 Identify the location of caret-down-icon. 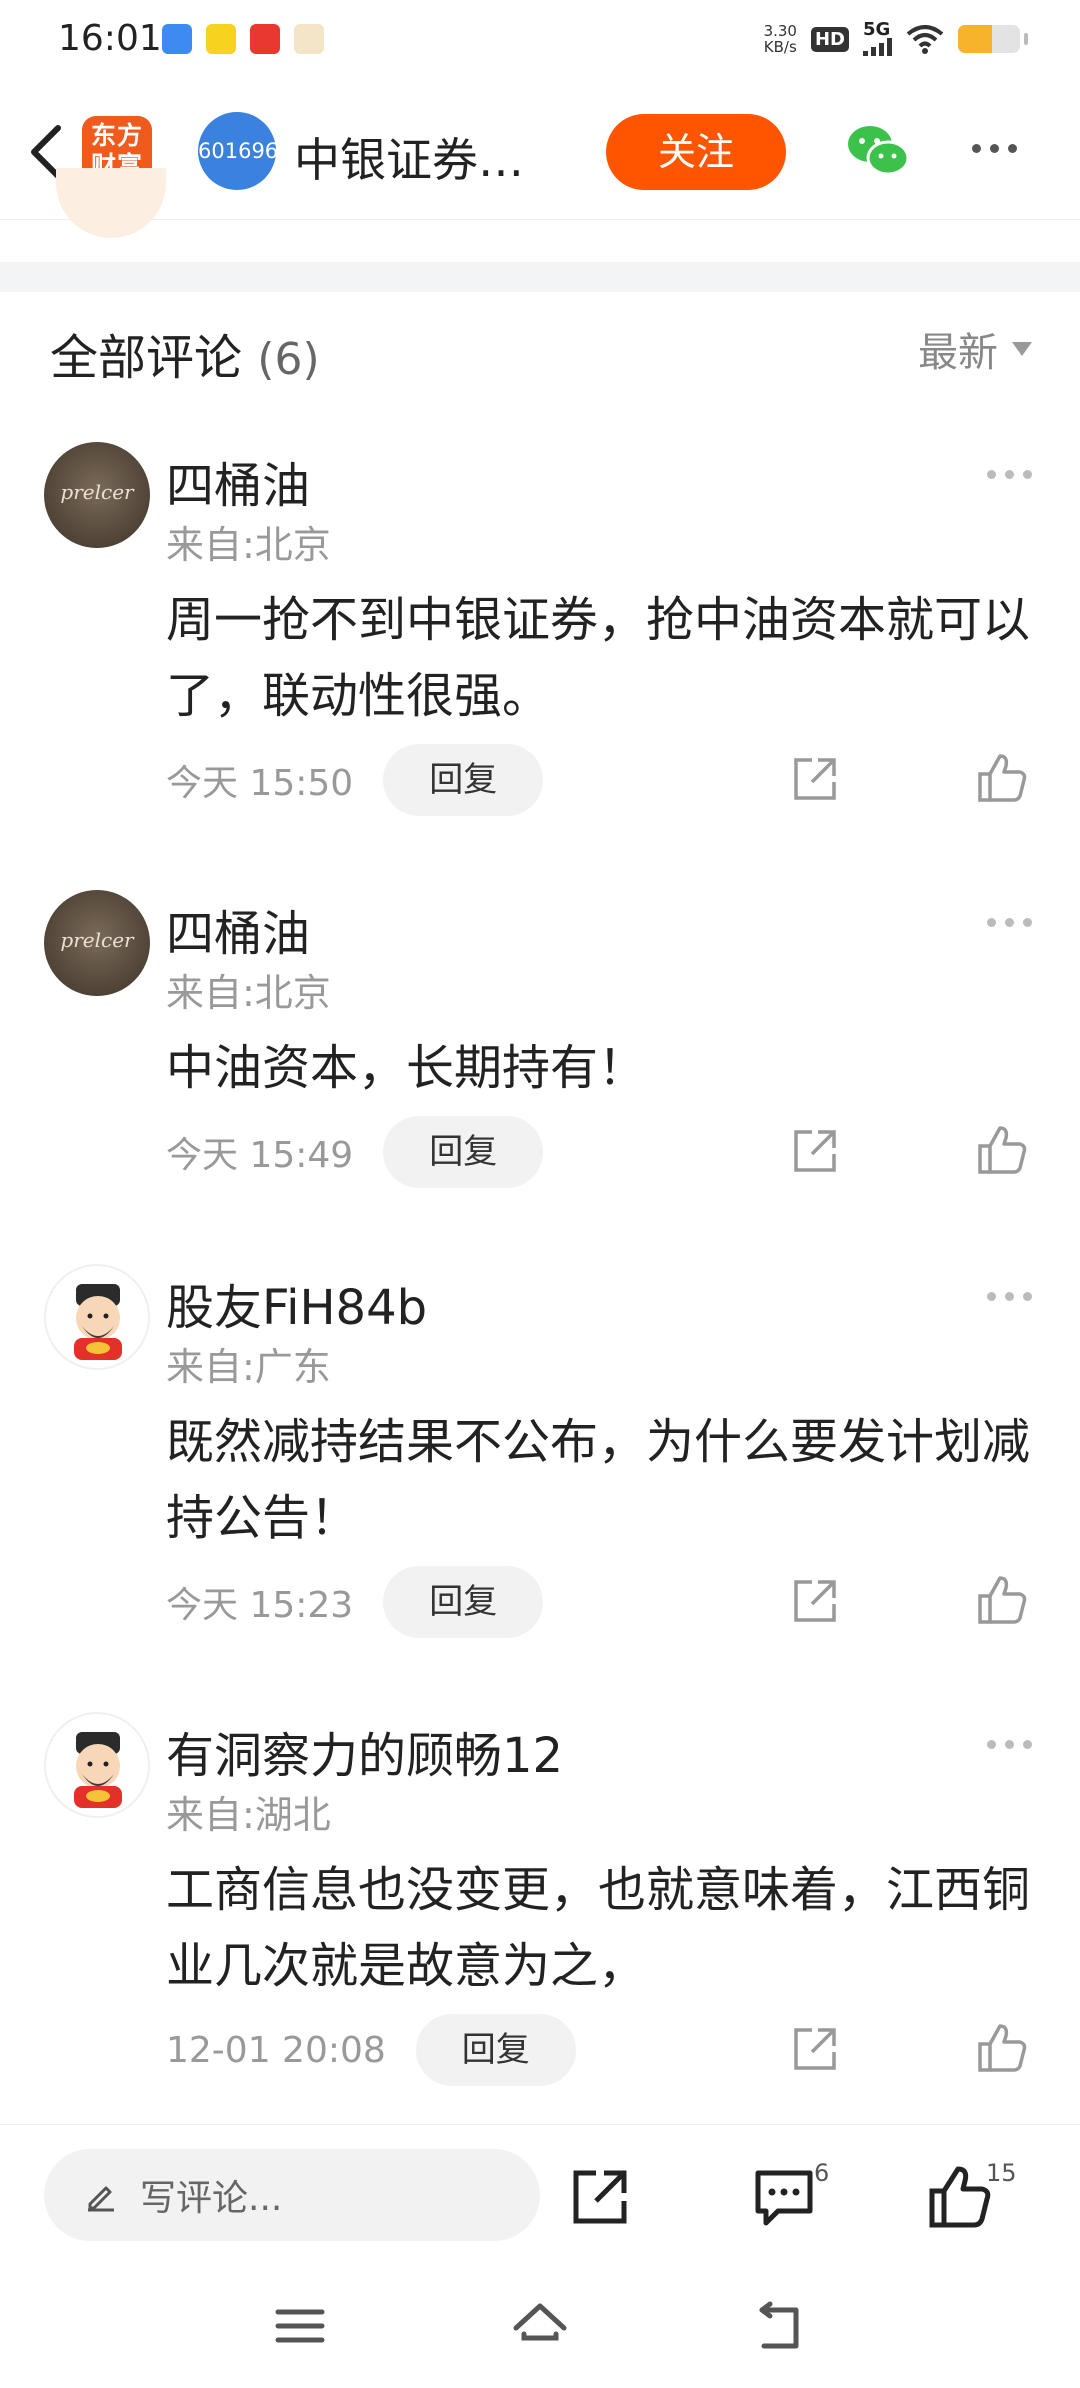
(1022, 349).